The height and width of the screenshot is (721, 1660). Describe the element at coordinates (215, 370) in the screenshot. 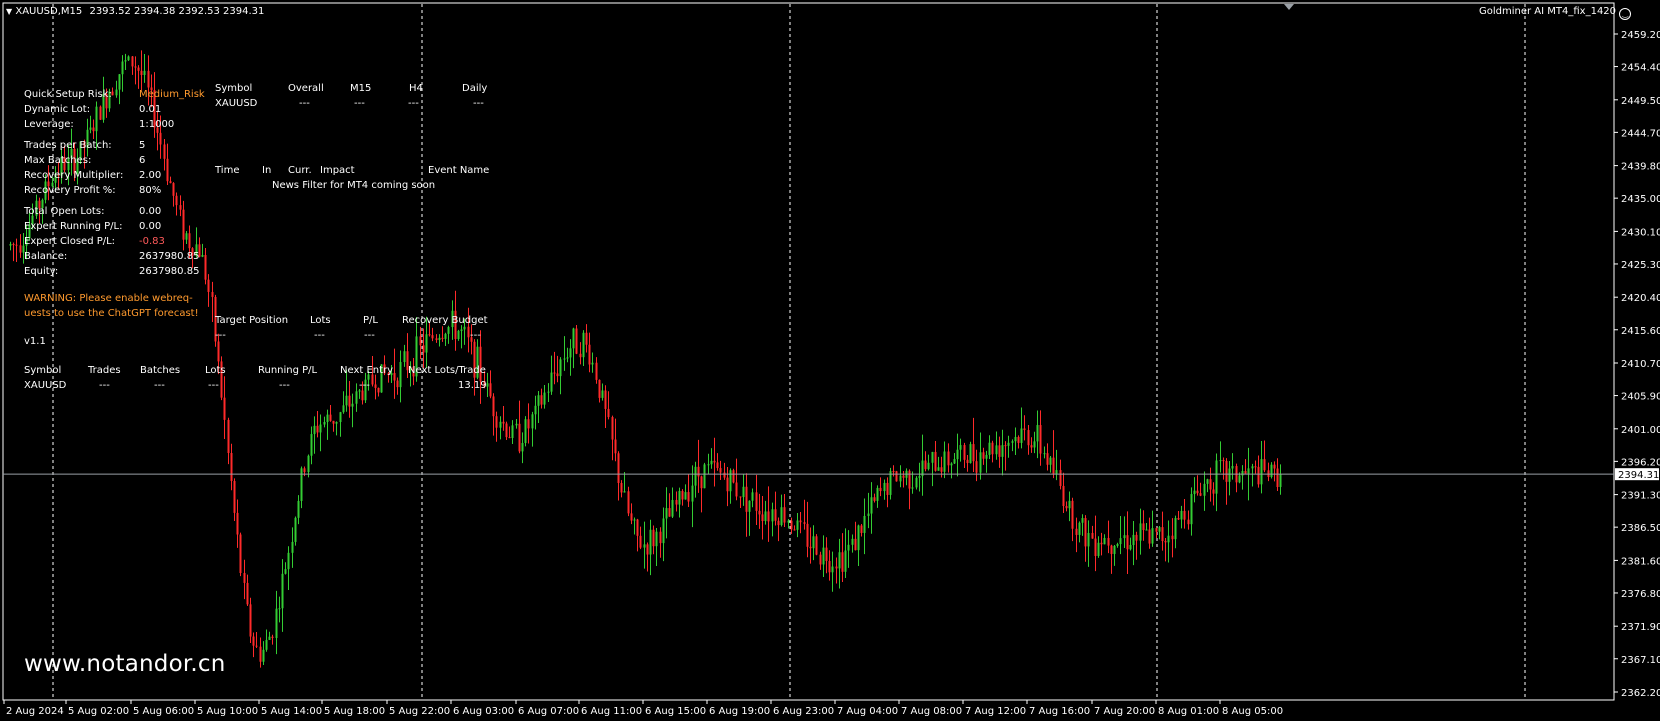

I see `trades-header-lots: Lots` at that location.